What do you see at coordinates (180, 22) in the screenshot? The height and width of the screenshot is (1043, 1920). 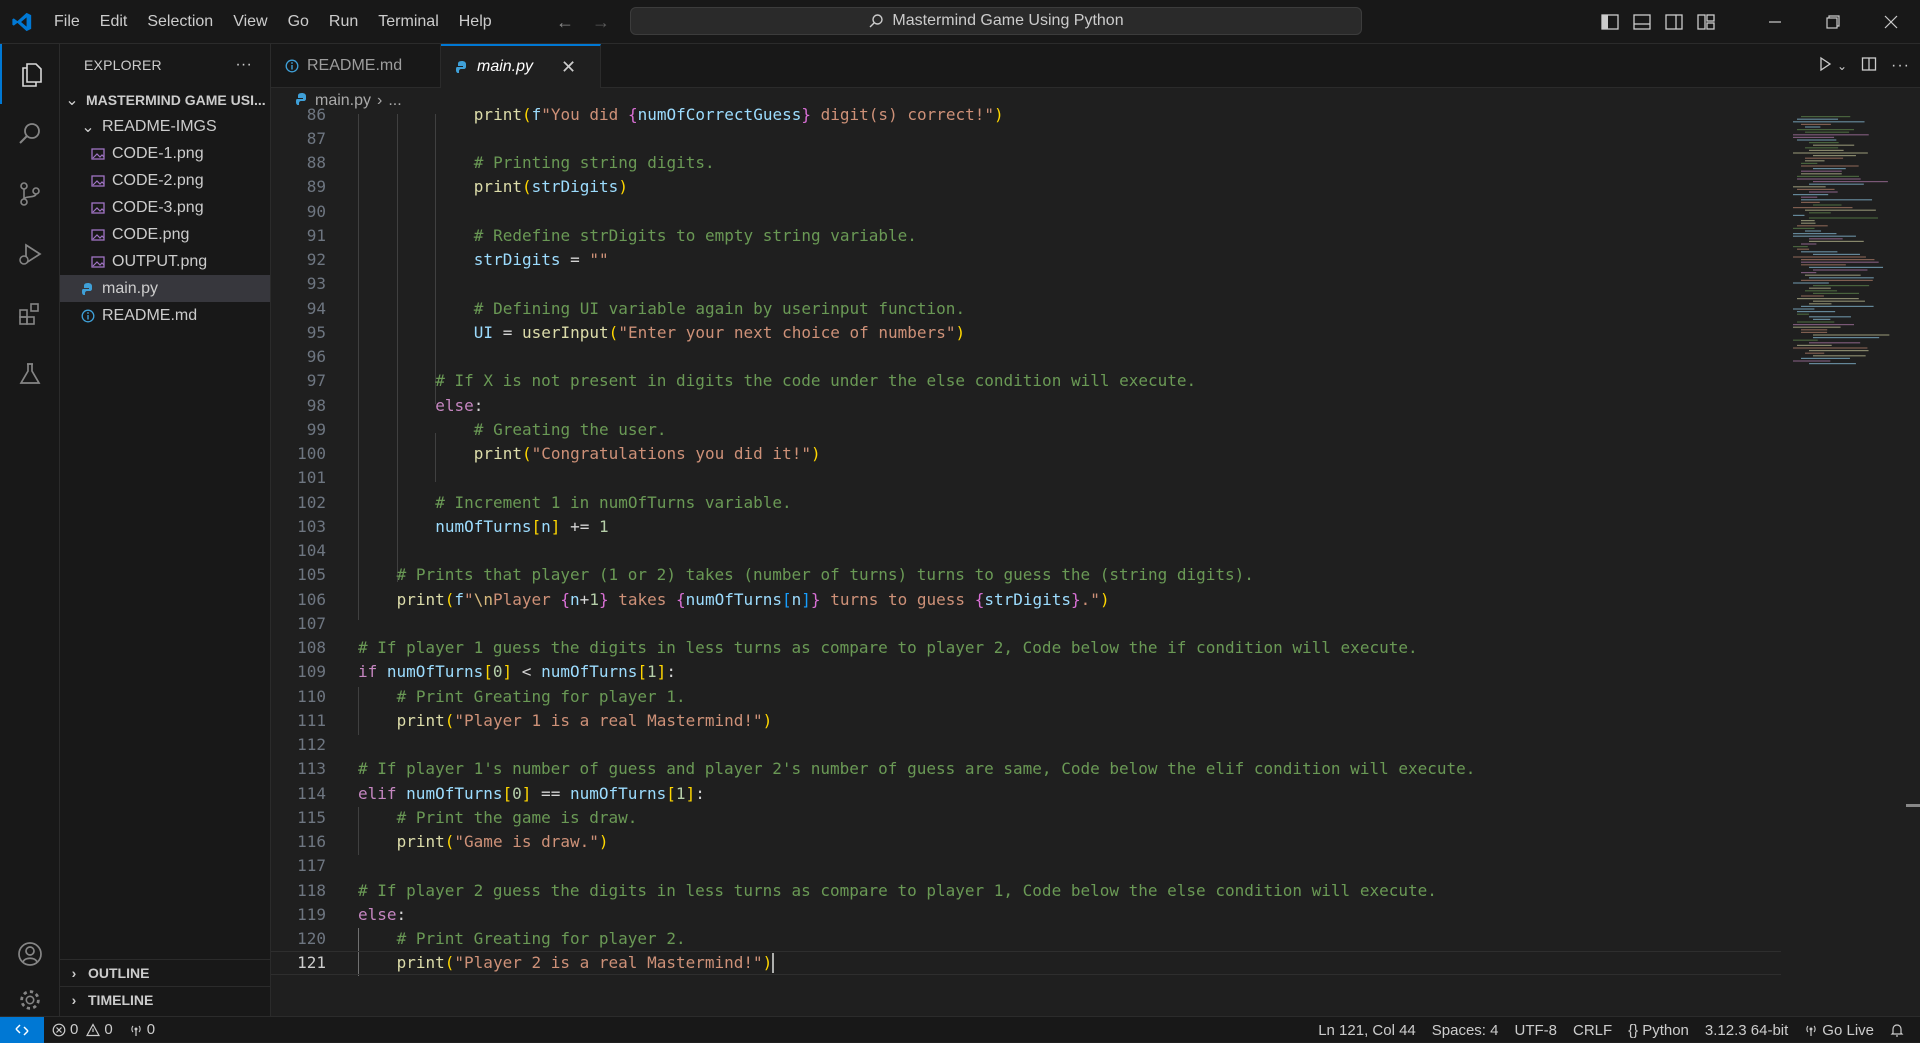 I see `menu-selection: Selection` at bounding box center [180, 22].